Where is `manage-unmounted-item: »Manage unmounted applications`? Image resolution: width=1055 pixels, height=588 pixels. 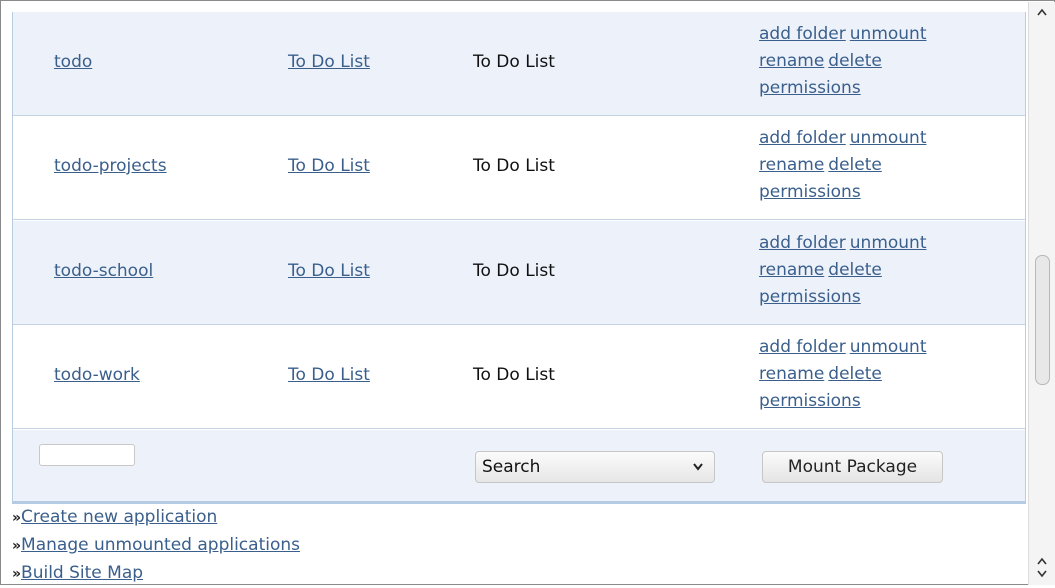 manage-unmounted-item: »Manage unmounted applications is located at coordinates (156, 546).